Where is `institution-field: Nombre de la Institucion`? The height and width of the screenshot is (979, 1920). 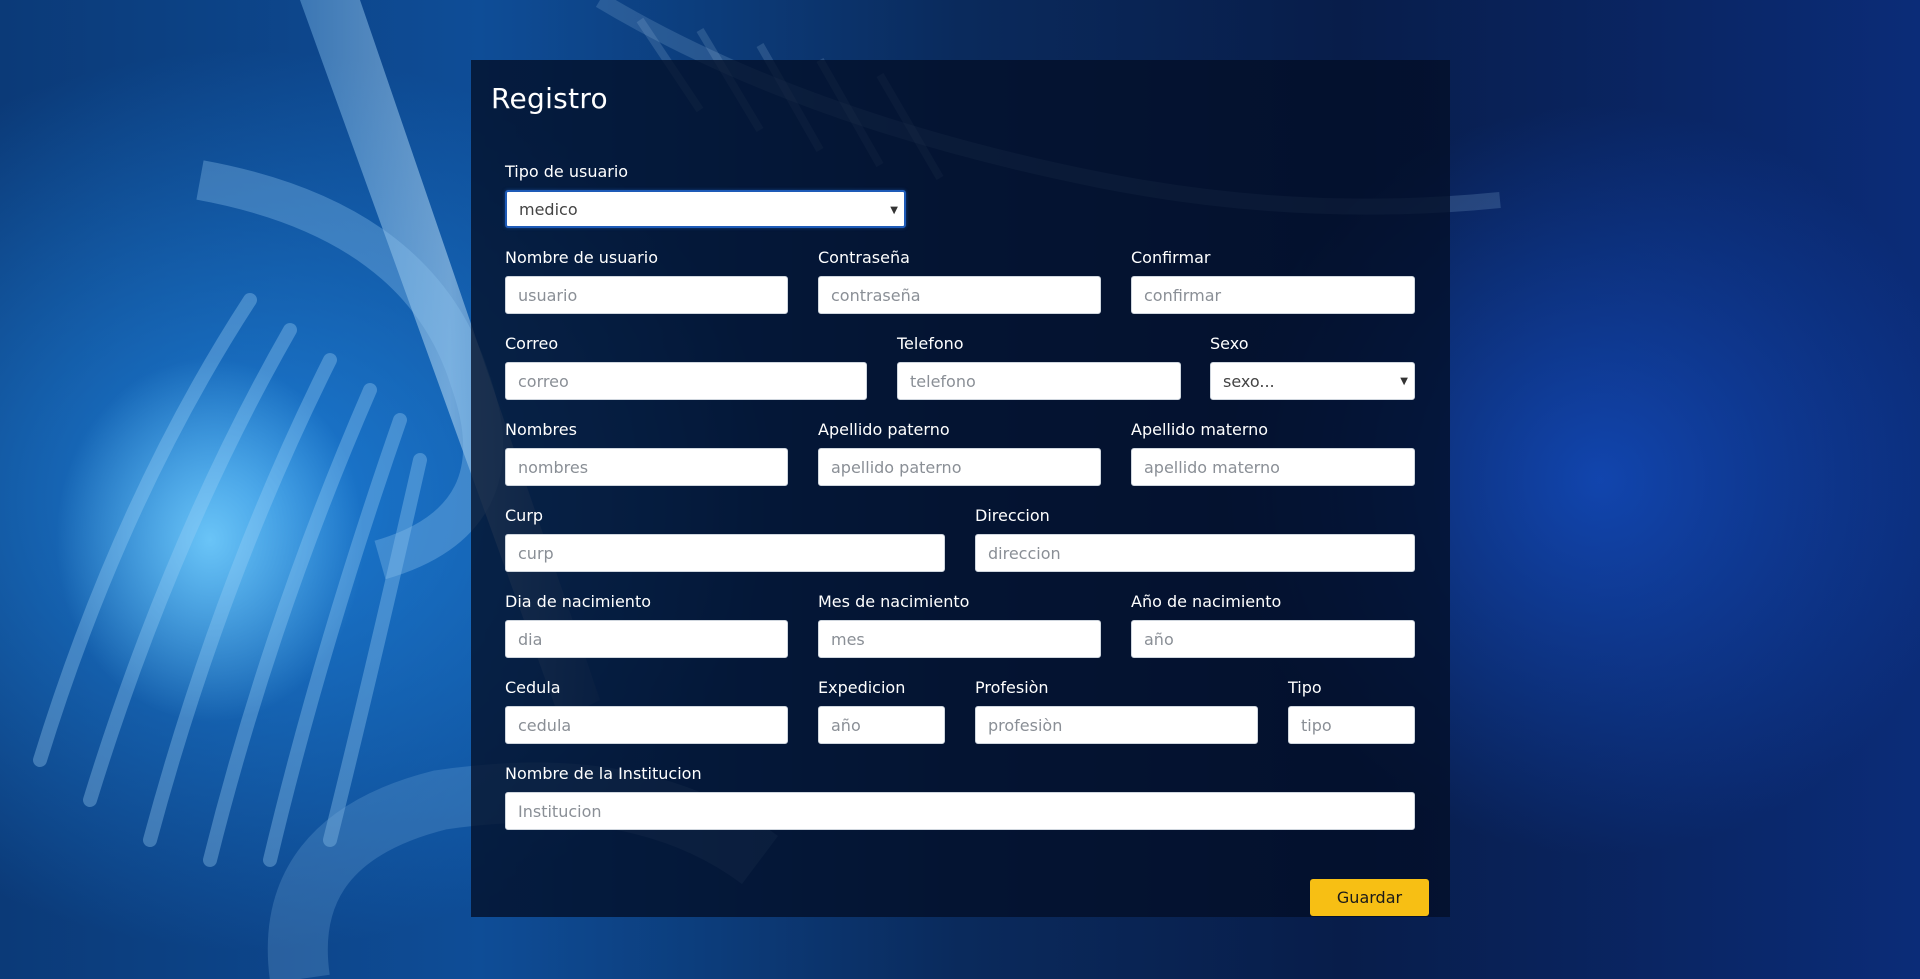 institution-field: Nombre de la Institucion is located at coordinates (960, 799).